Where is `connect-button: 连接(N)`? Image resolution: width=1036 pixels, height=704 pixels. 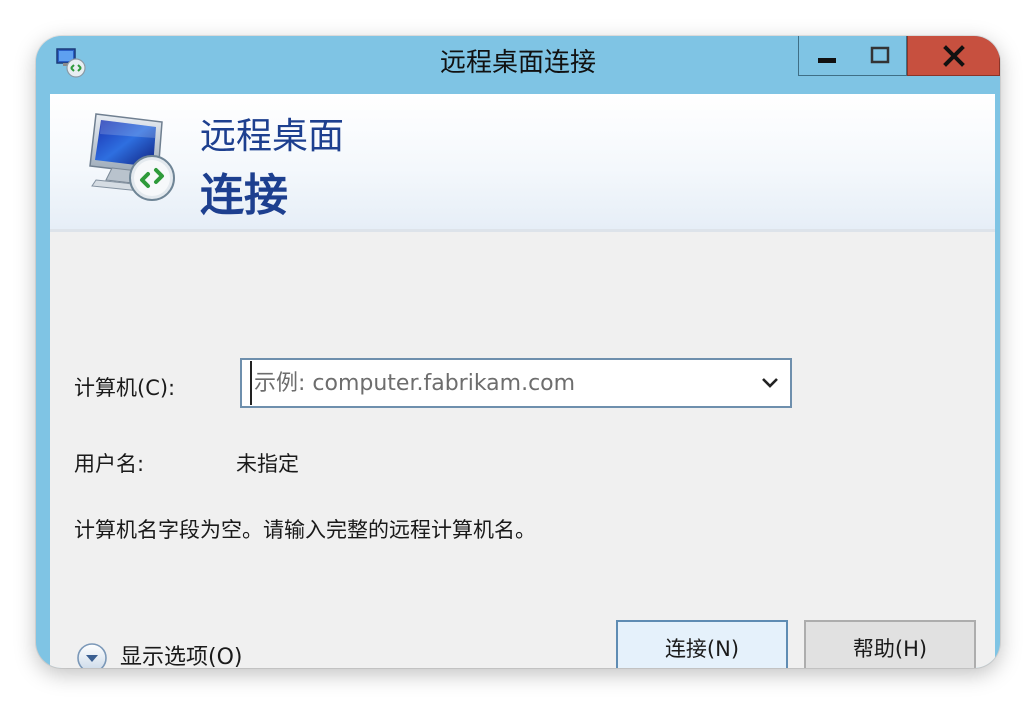 connect-button: 连接(N) is located at coordinates (702, 644).